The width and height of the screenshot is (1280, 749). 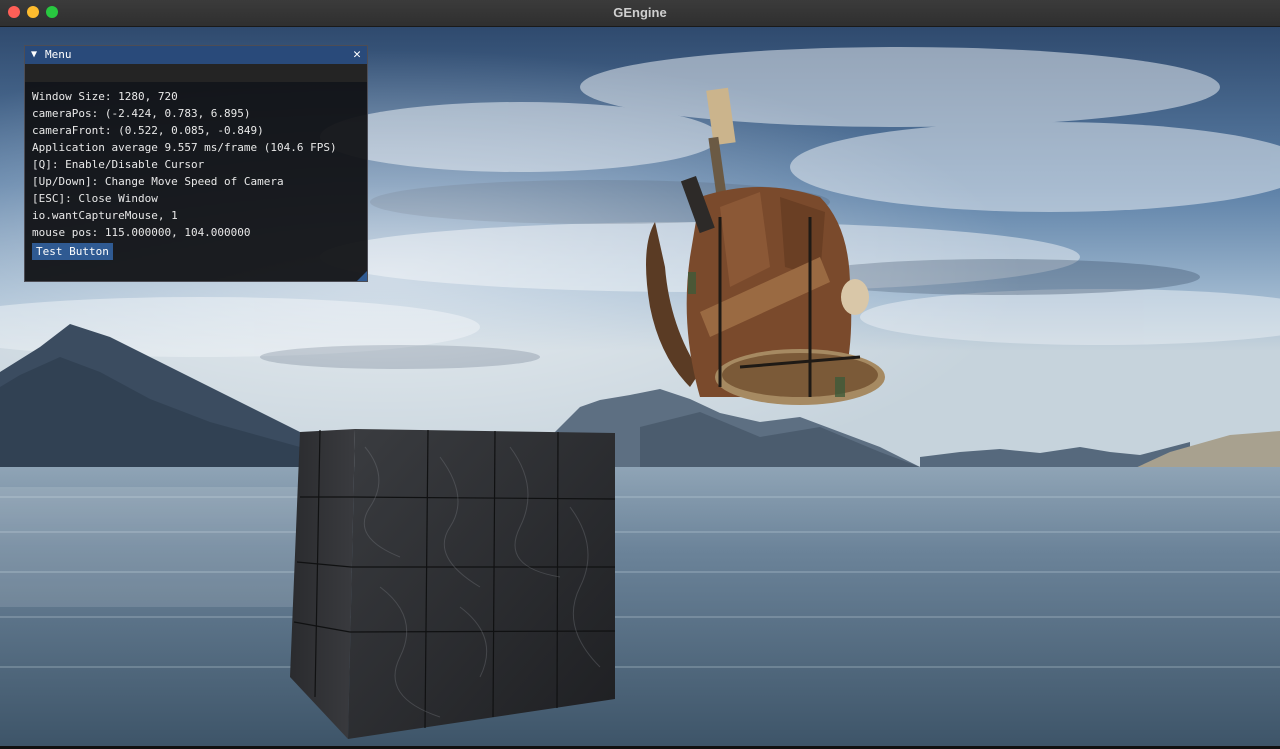 I want to click on marble-cube, so click(x=453, y=584).